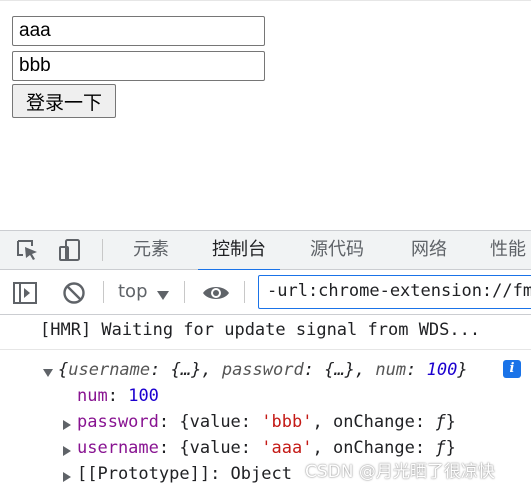  What do you see at coordinates (442, 370) in the screenshot?
I see `summary-value-num: 100` at bounding box center [442, 370].